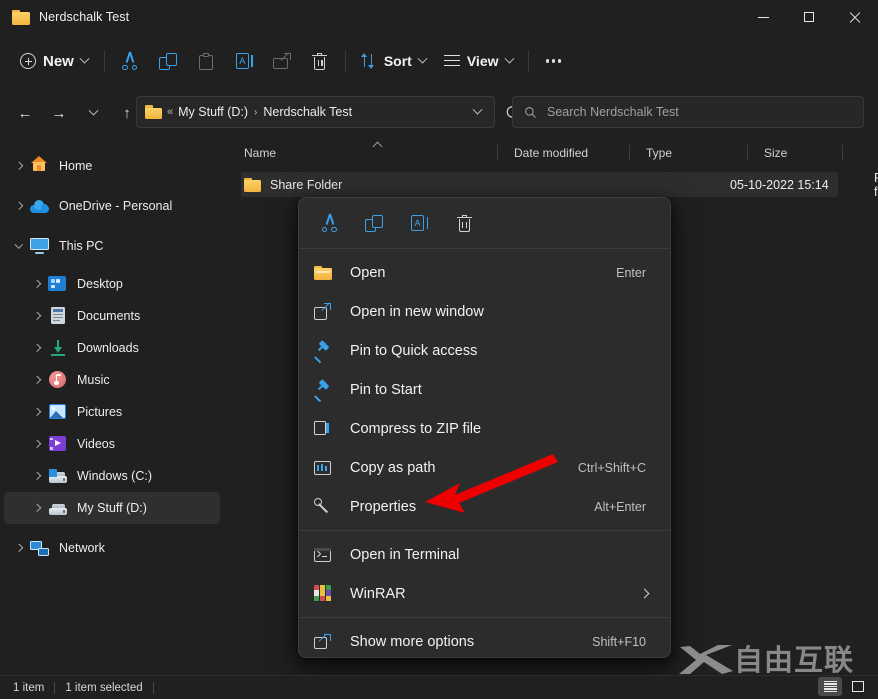  What do you see at coordinates (484, 554) in the screenshot?
I see `menu-item-open-in-terminal: Open in Terminal` at bounding box center [484, 554].